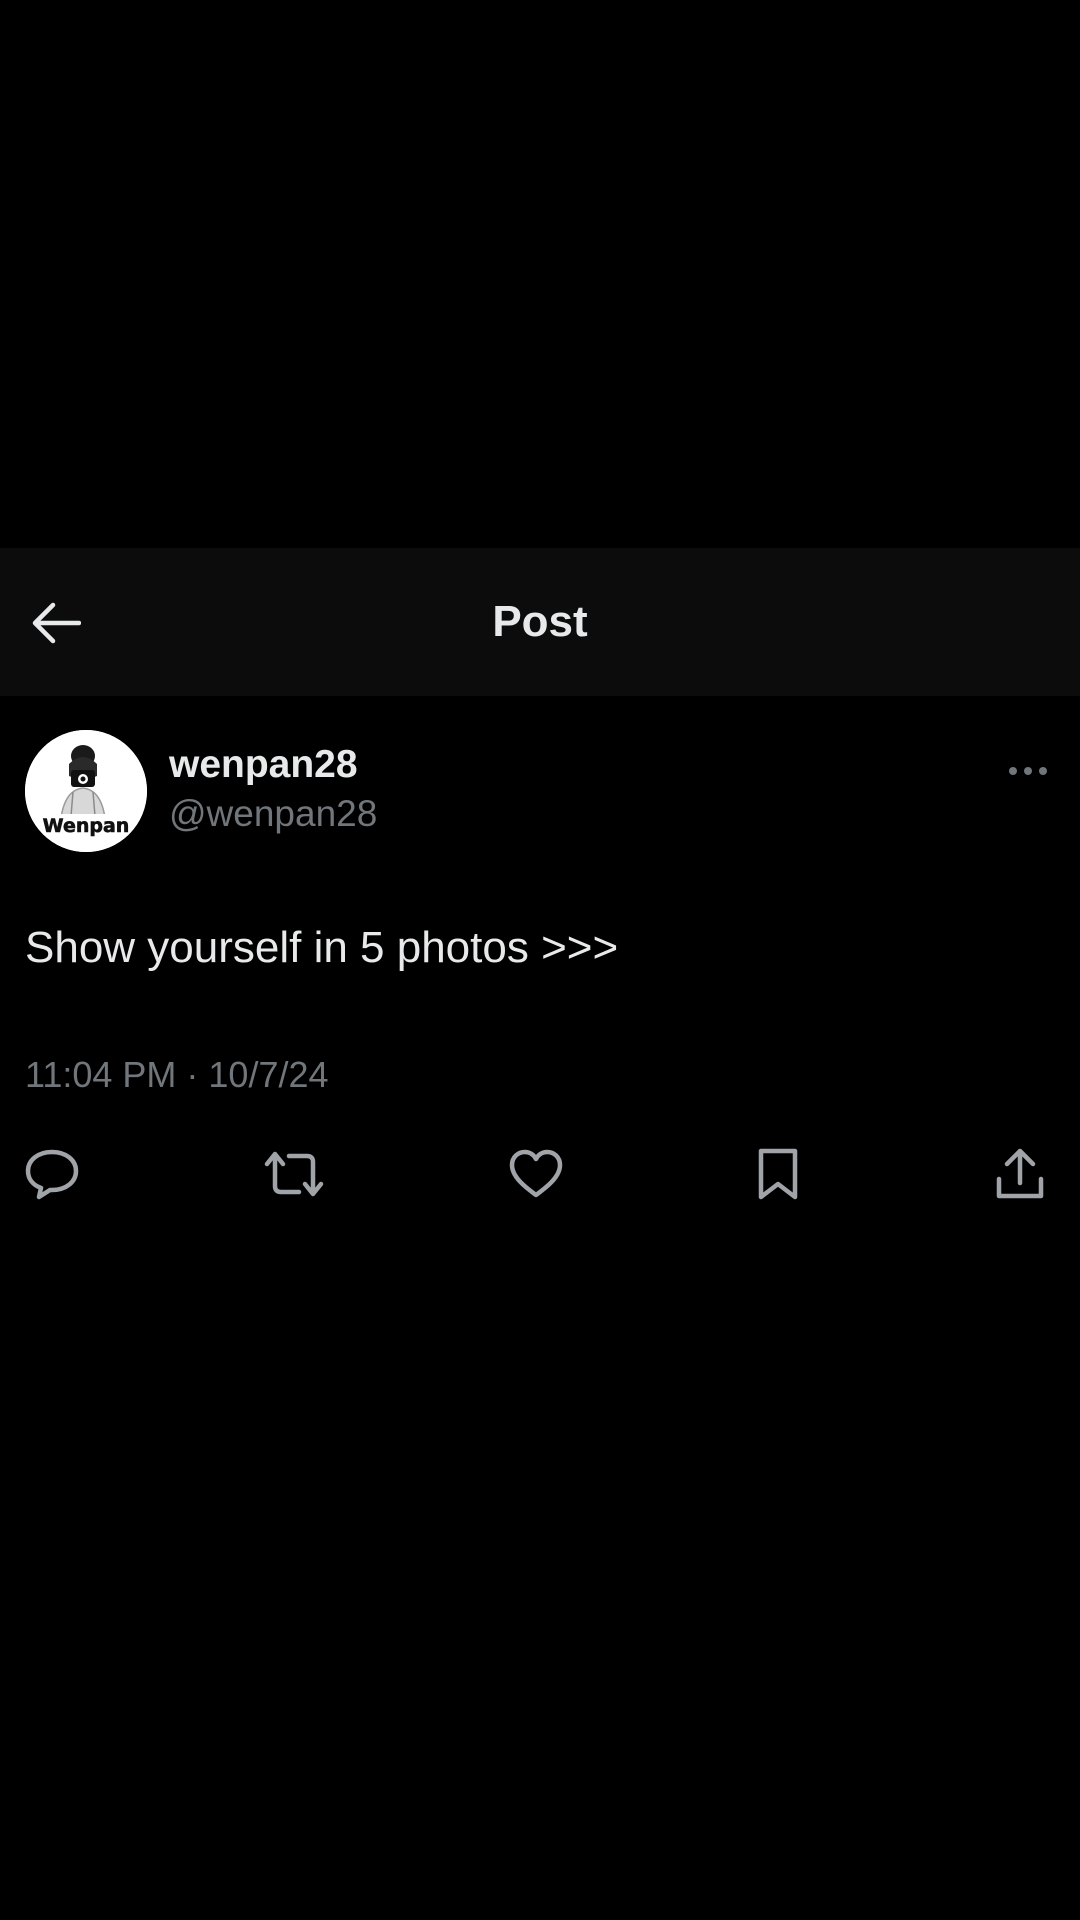  I want to click on avatar-logo-text: Wenpan, so click(86, 826).